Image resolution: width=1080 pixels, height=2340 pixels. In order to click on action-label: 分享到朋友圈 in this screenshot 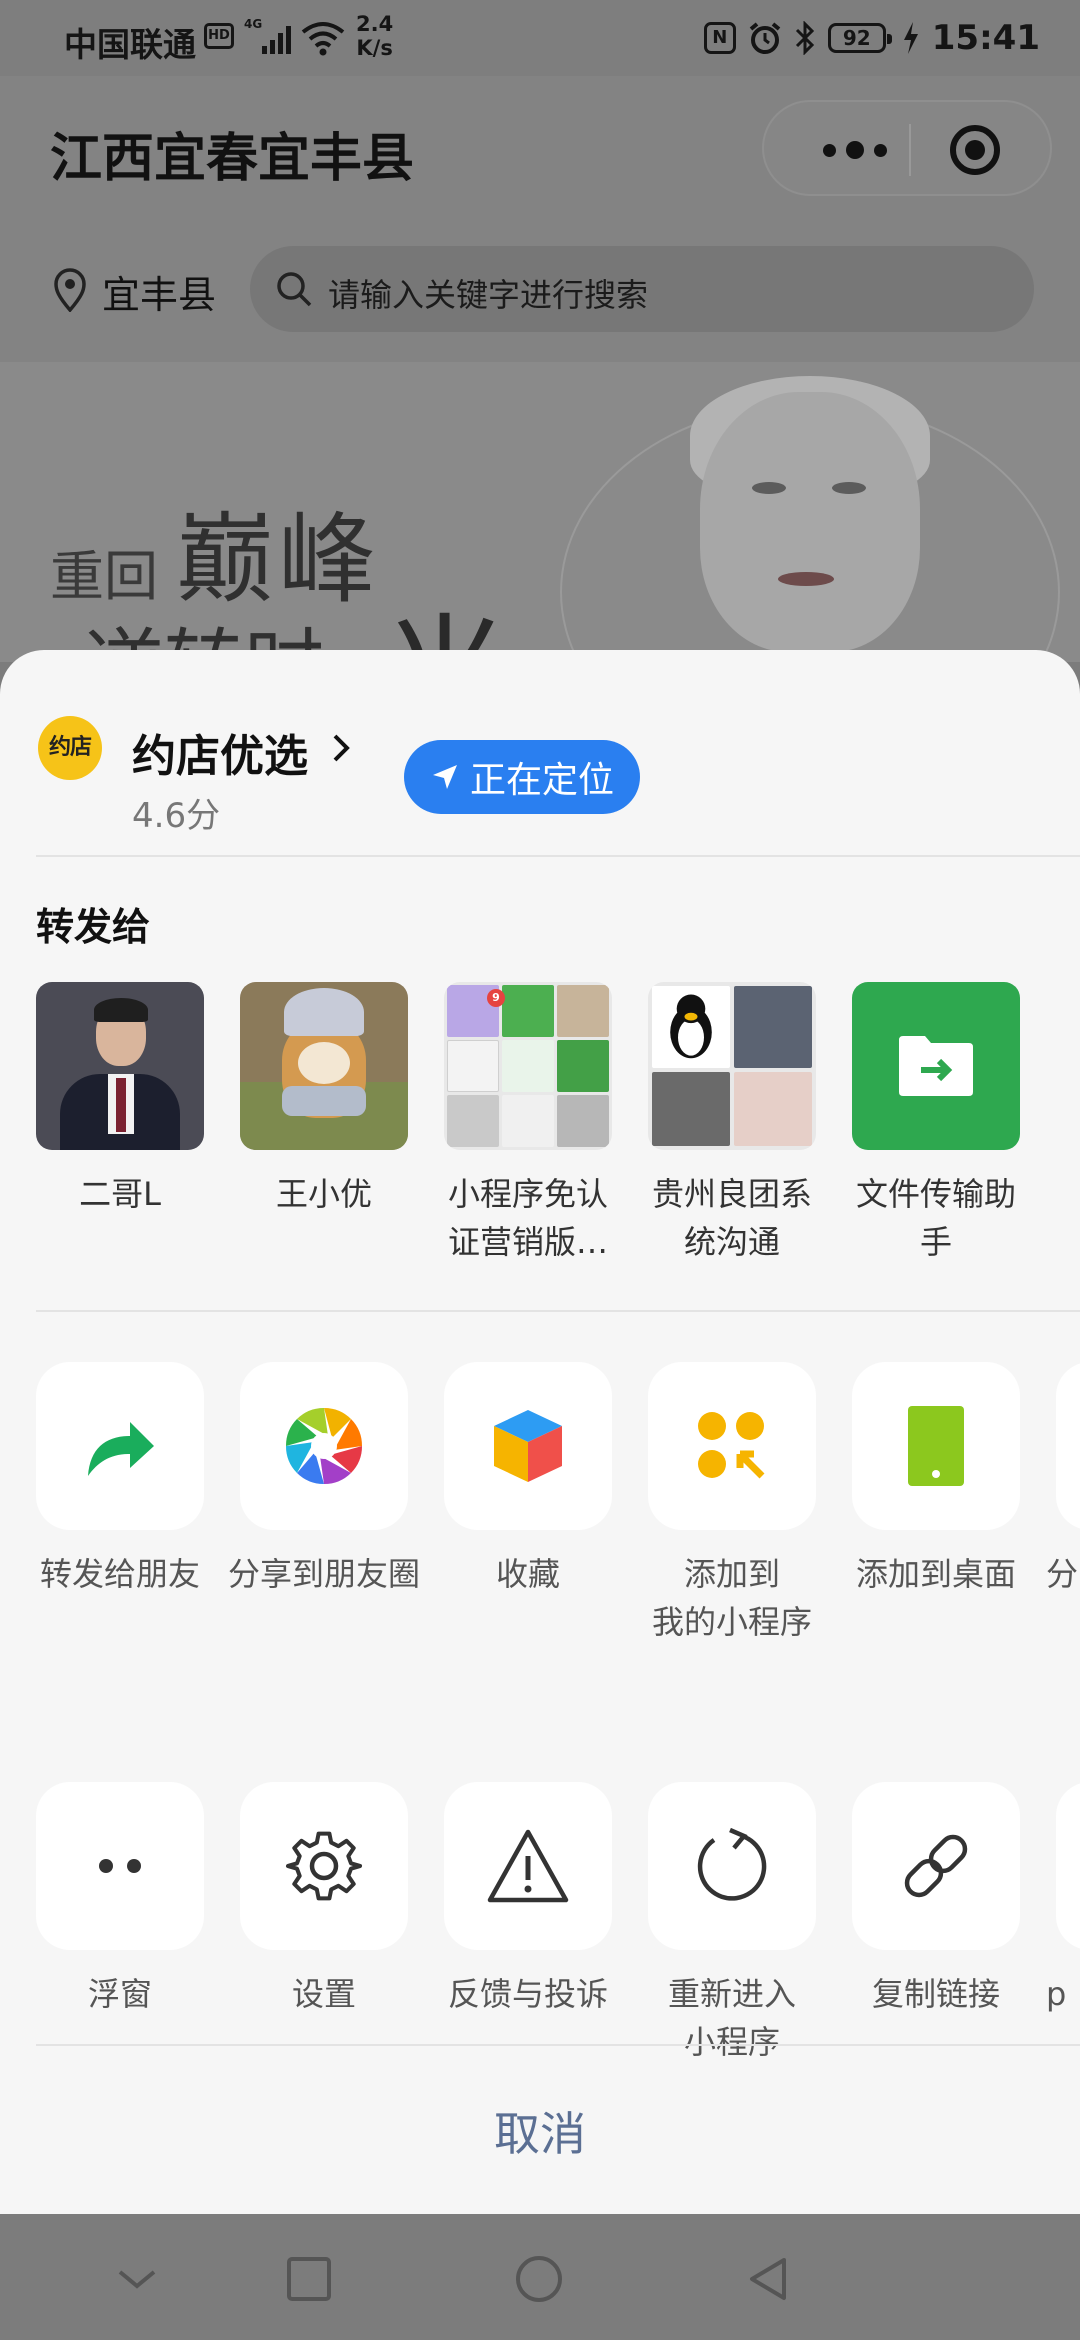, I will do `click(323, 1574)`.